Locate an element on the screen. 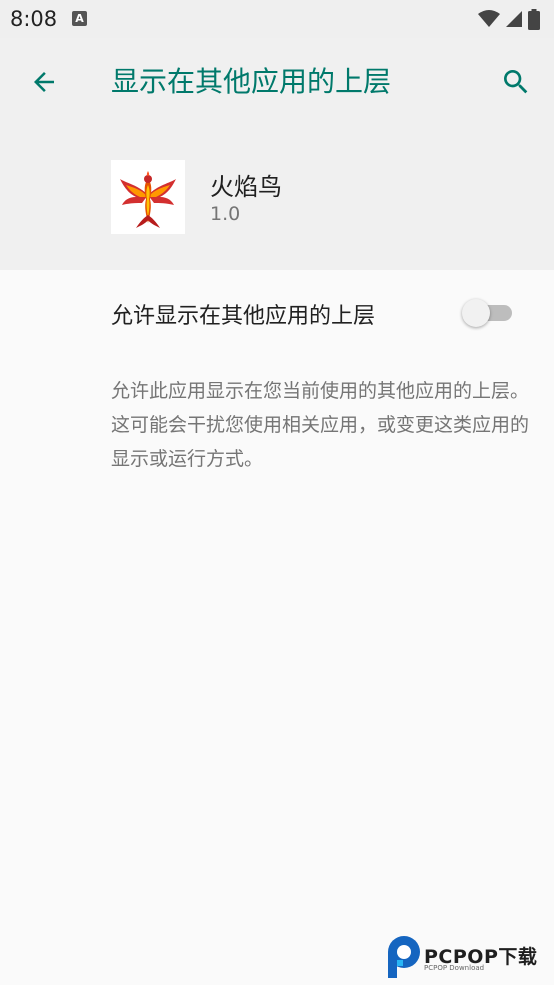 The height and width of the screenshot is (985, 554). watermark-subtext: PCPOP Download is located at coordinates (454, 968).